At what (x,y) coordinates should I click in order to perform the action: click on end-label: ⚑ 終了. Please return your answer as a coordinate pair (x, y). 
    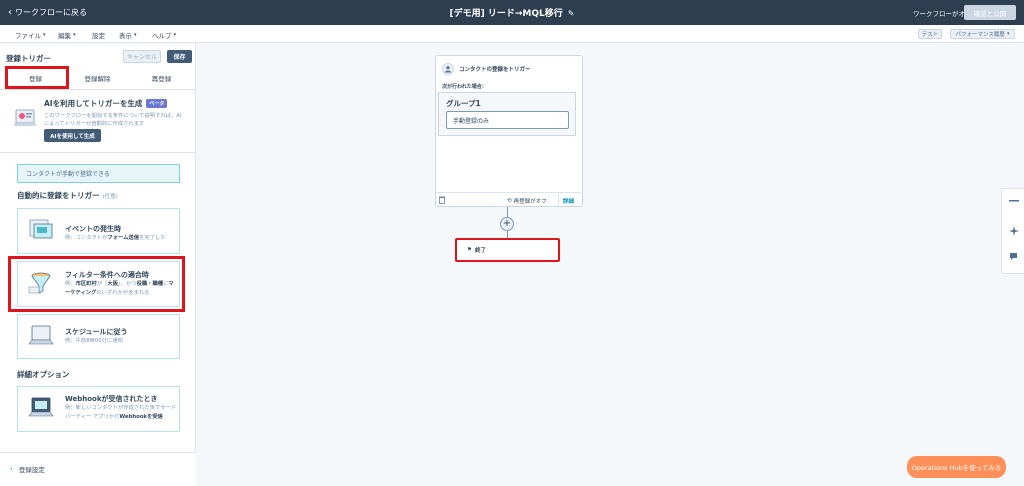
    Looking at the image, I should click on (476, 250).